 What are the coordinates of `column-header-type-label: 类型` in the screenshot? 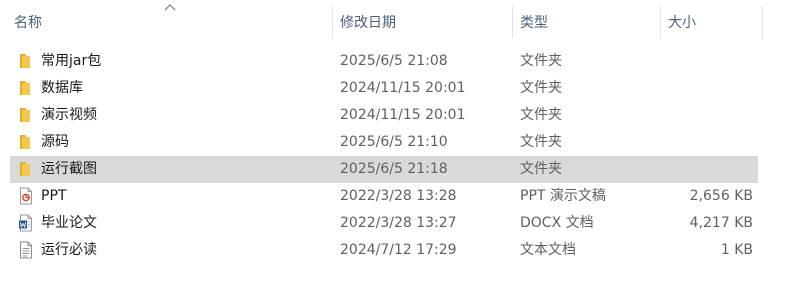 It's located at (534, 23).